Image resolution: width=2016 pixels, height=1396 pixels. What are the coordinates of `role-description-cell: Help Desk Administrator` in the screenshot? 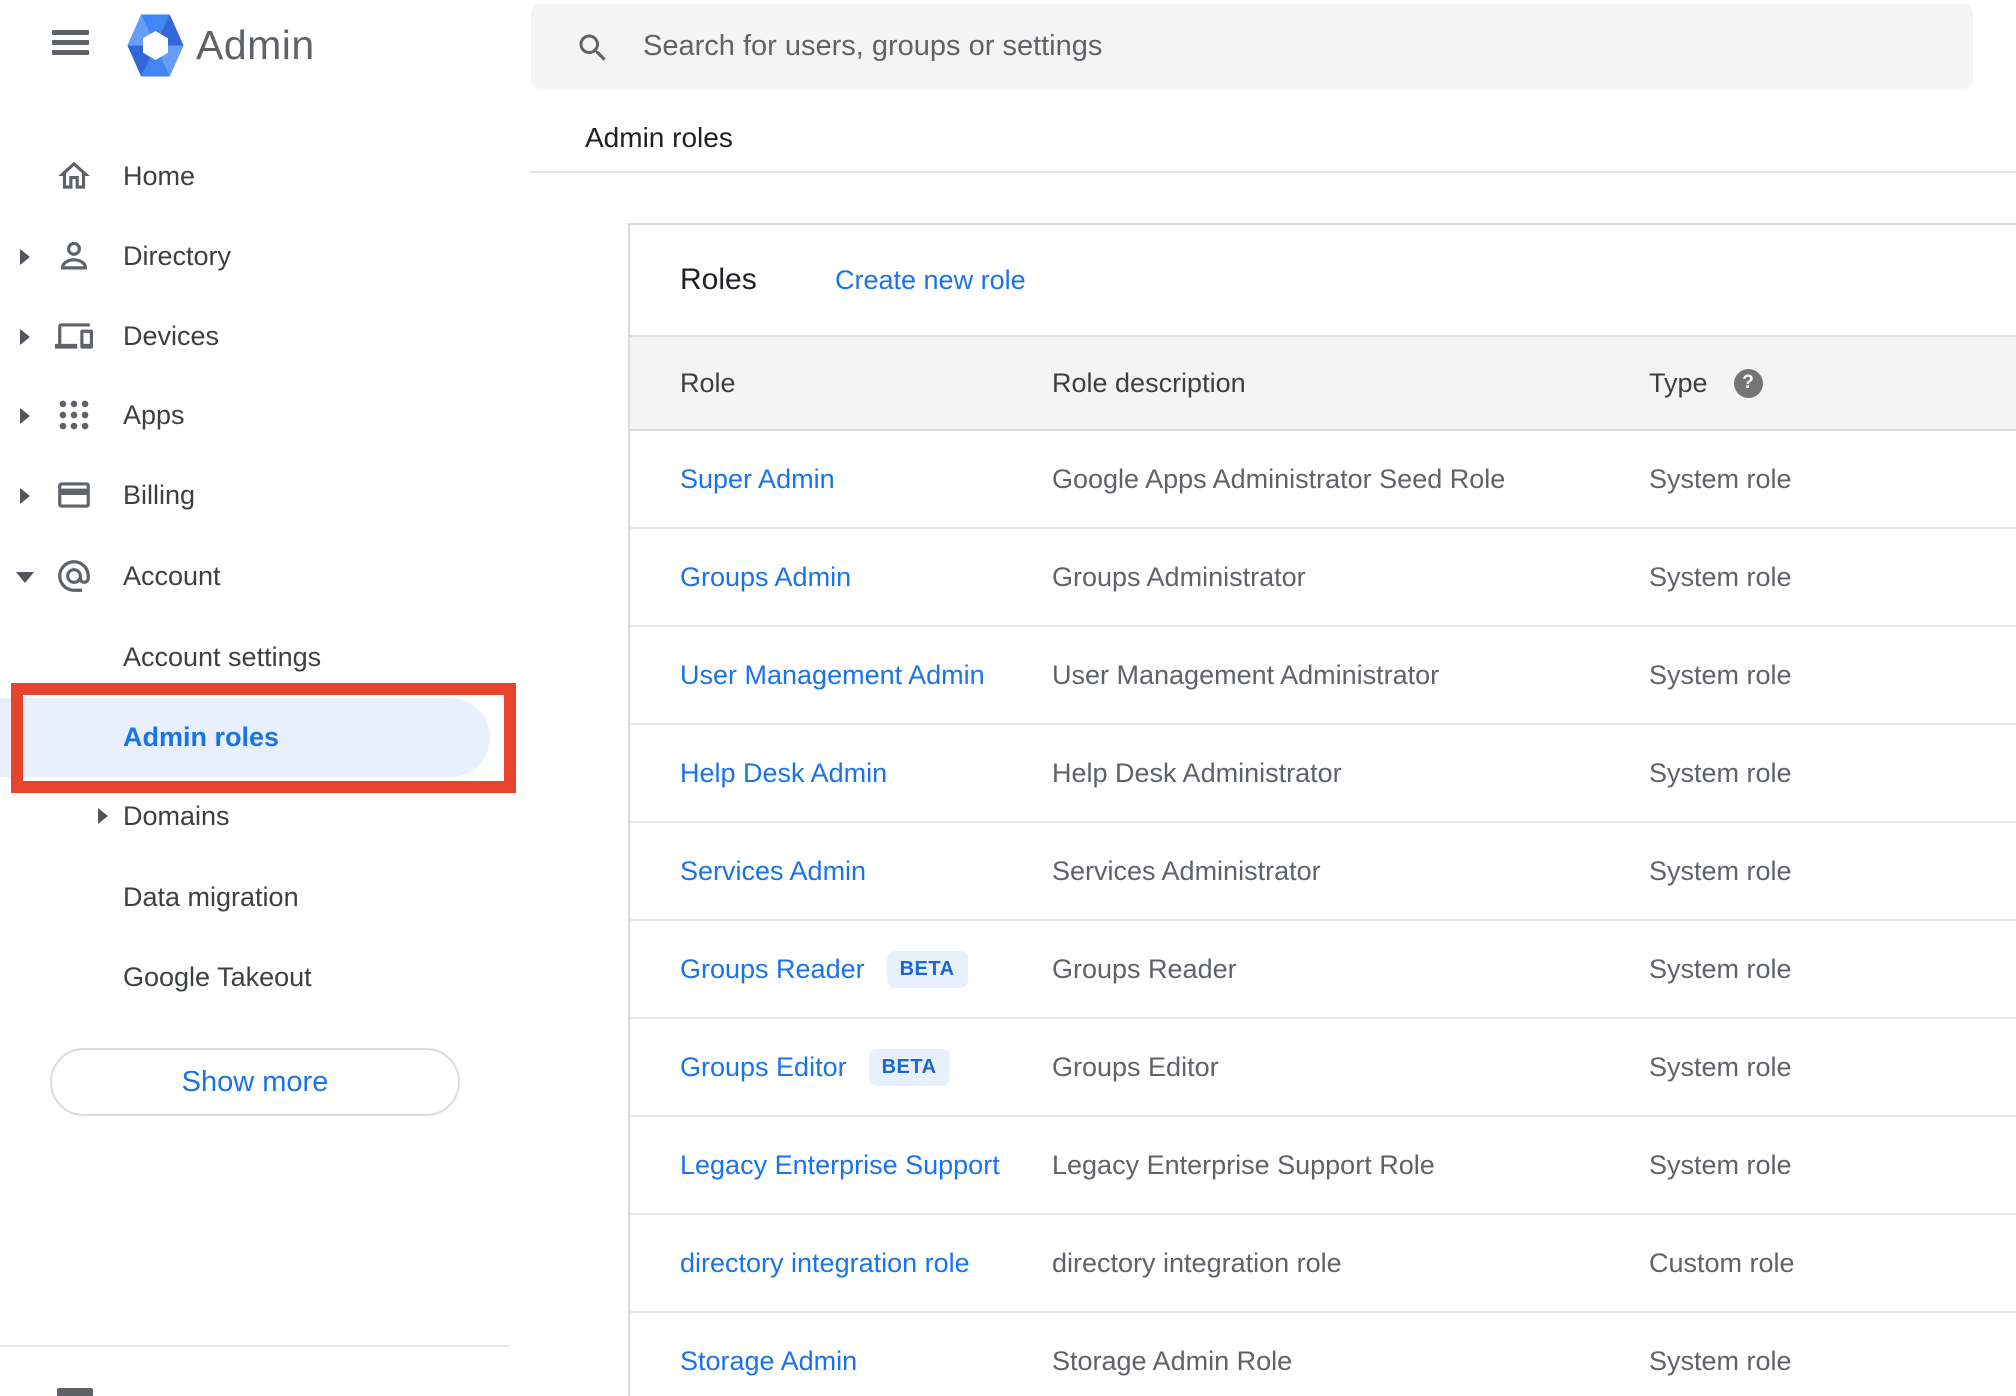 It's located at (1197, 772).